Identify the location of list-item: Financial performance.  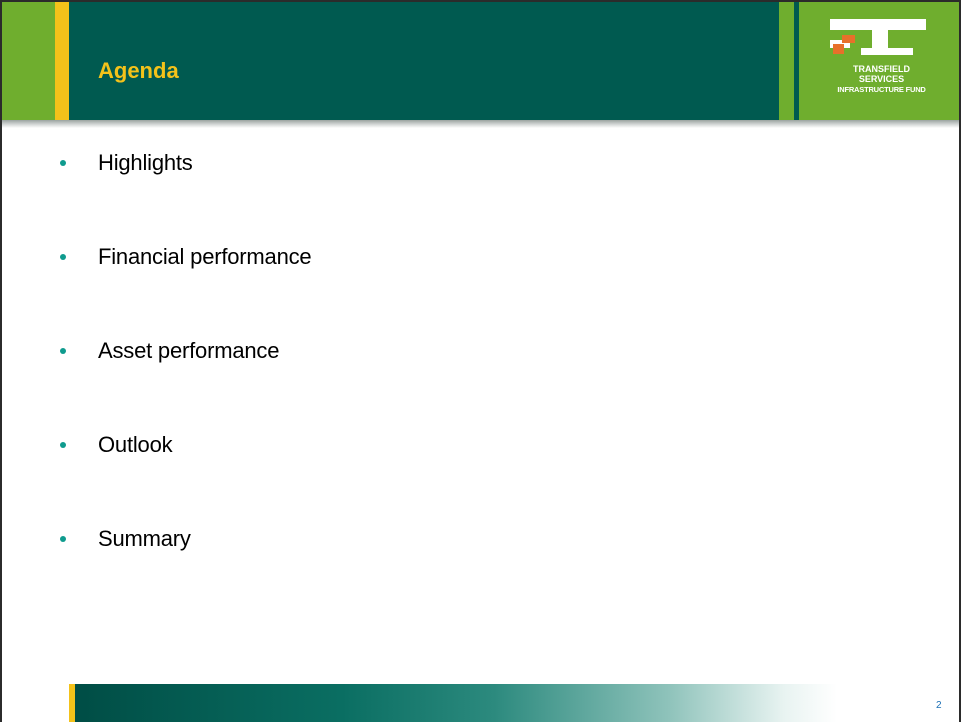
(186, 257).